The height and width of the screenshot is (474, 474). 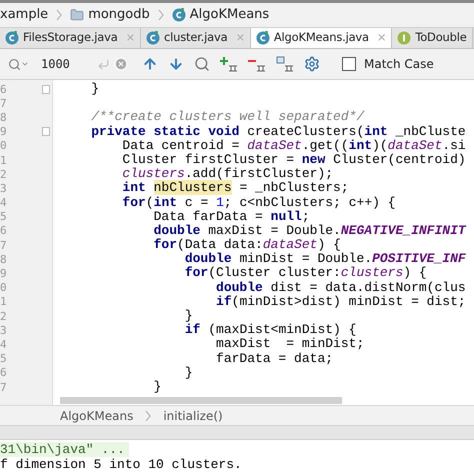 I want to click on code-line: Data farData = null;, so click(x=231, y=216).